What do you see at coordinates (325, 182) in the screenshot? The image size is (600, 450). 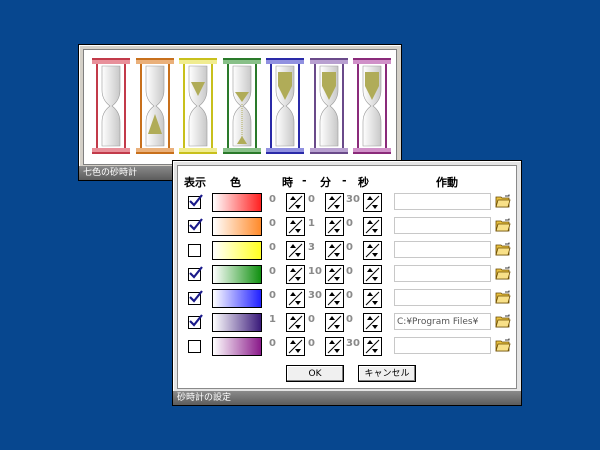 I see `header-minute: 分` at bounding box center [325, 182].